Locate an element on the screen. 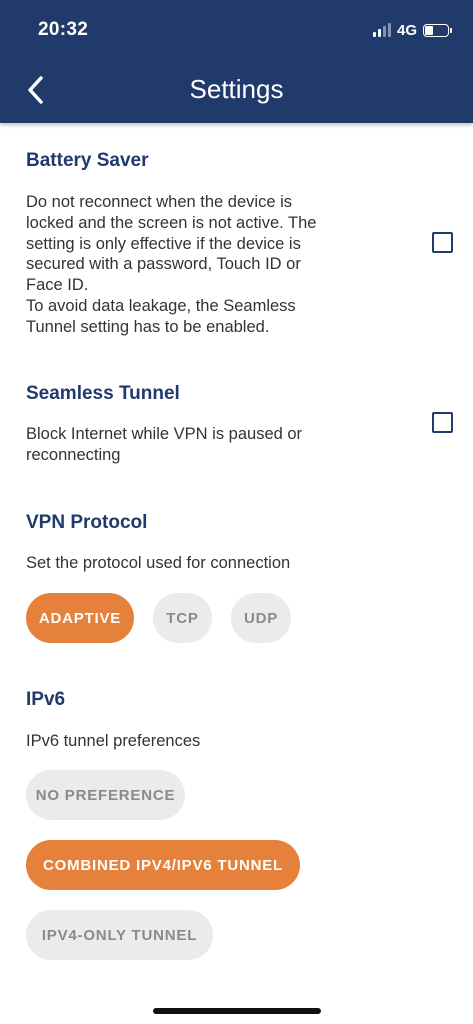 Image resolution: width=473 pixels, height=1024 pixels. status-icons: 4G is located at coordinates (412, 30).